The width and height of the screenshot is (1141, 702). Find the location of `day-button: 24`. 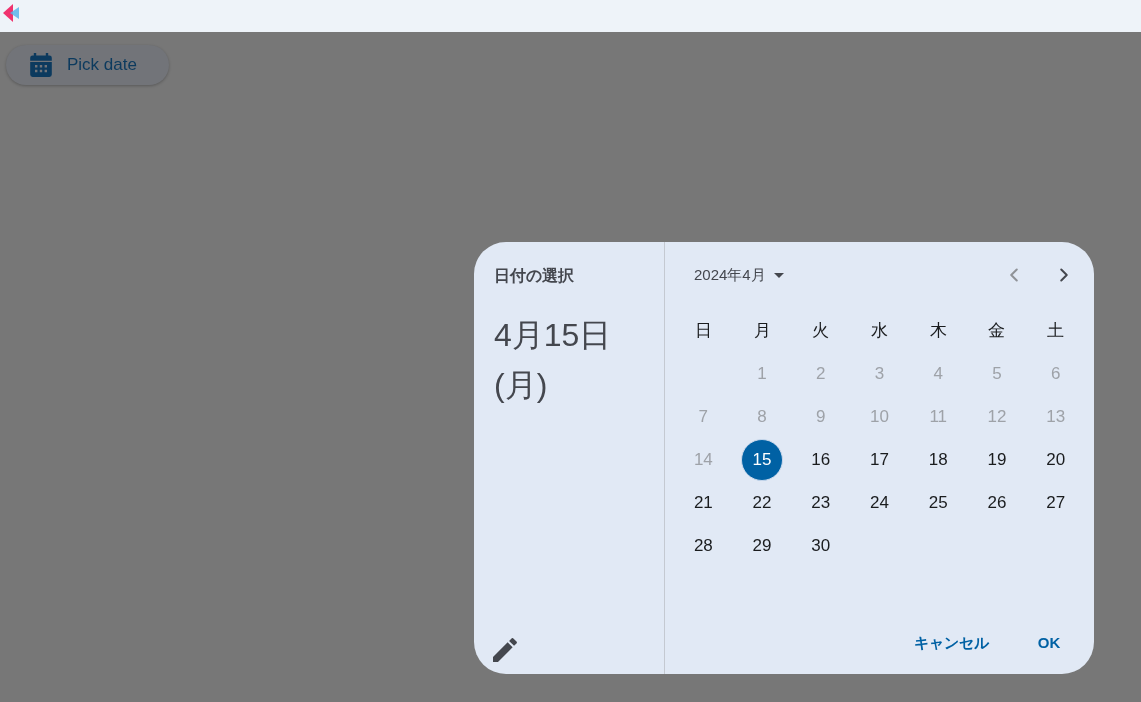

day-button: 24 is located at coordinates (879, 502).